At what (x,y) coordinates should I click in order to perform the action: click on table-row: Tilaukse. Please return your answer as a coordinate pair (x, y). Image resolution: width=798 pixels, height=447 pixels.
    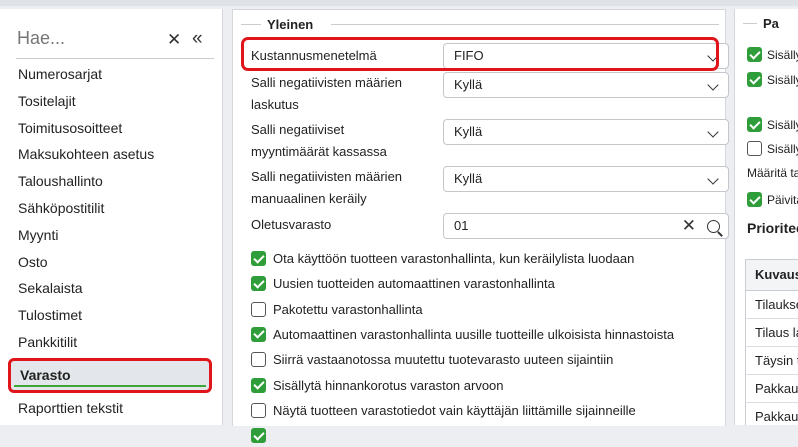
    Looking at the image, I should click on (771, 305).